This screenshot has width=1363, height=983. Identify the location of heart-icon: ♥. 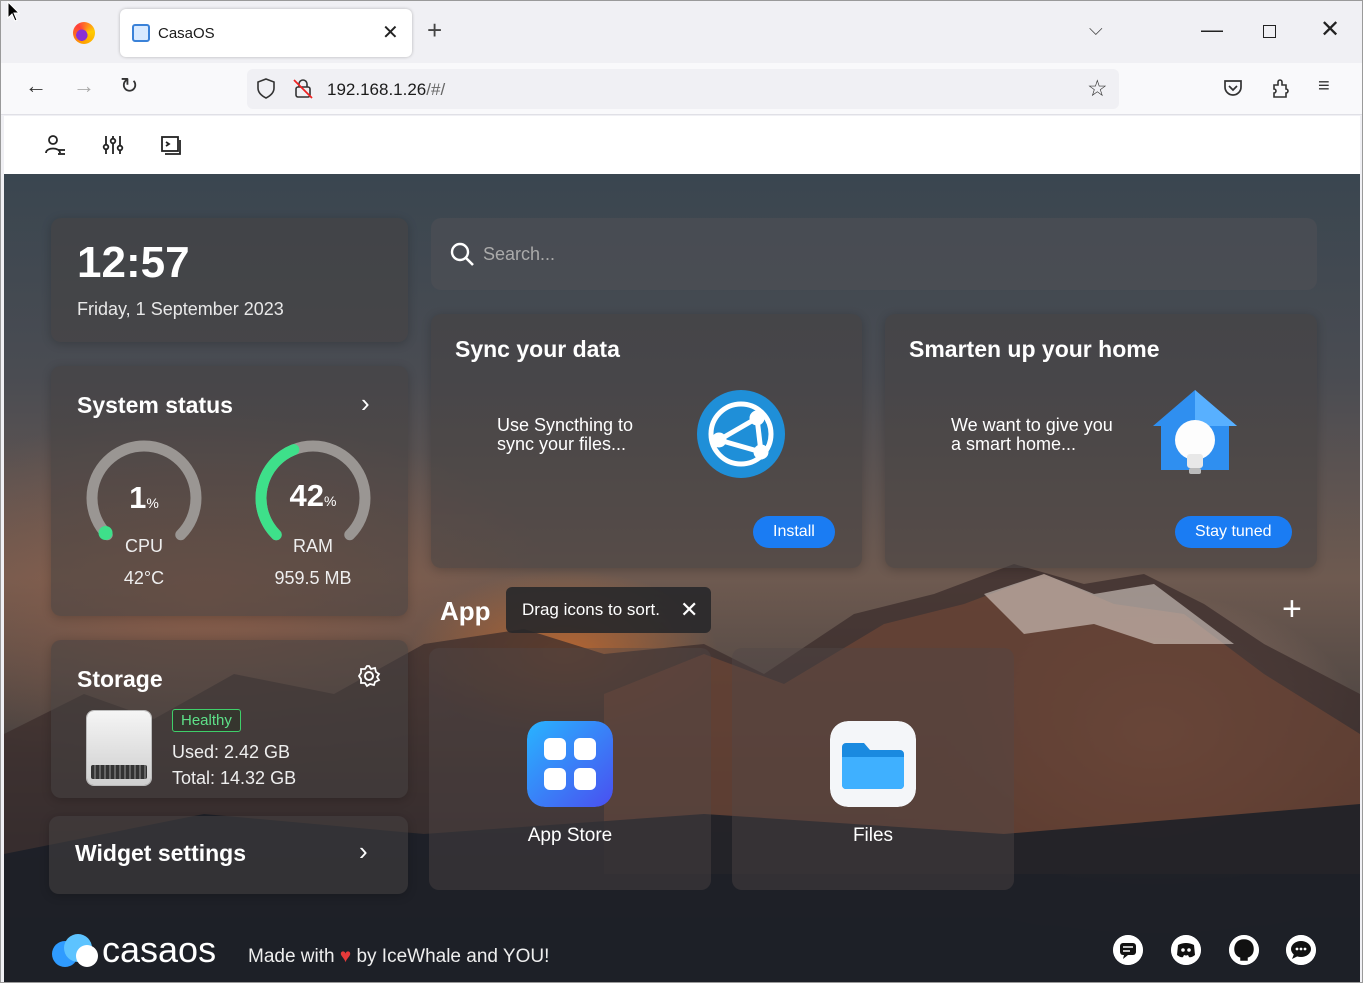
(345, 956).